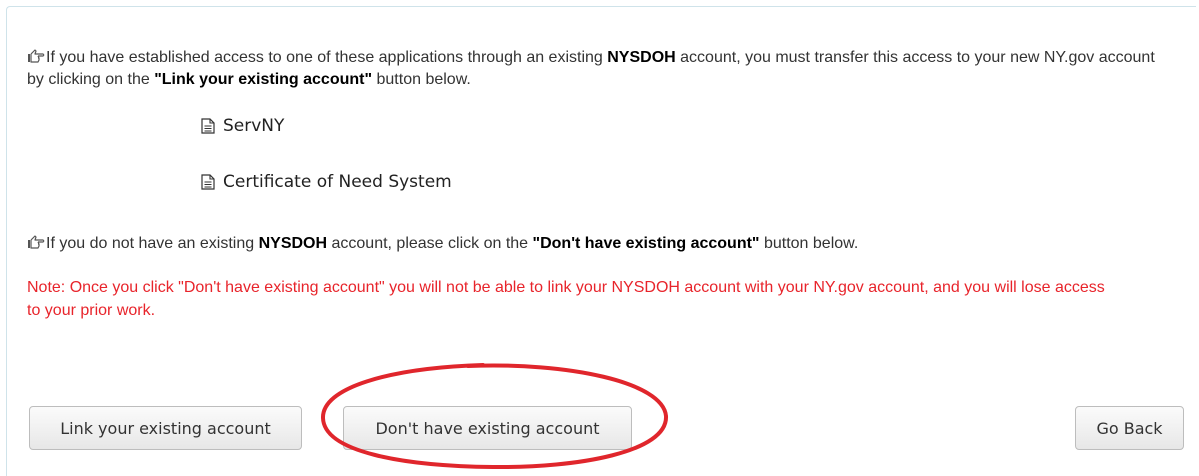 The image size is (1199, 476). I want to click on p2-text-post: button below., so click(809, 243).